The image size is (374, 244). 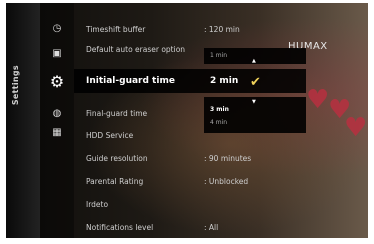 I want to click on globe-icon: ◍, so click(x=57, y=114).